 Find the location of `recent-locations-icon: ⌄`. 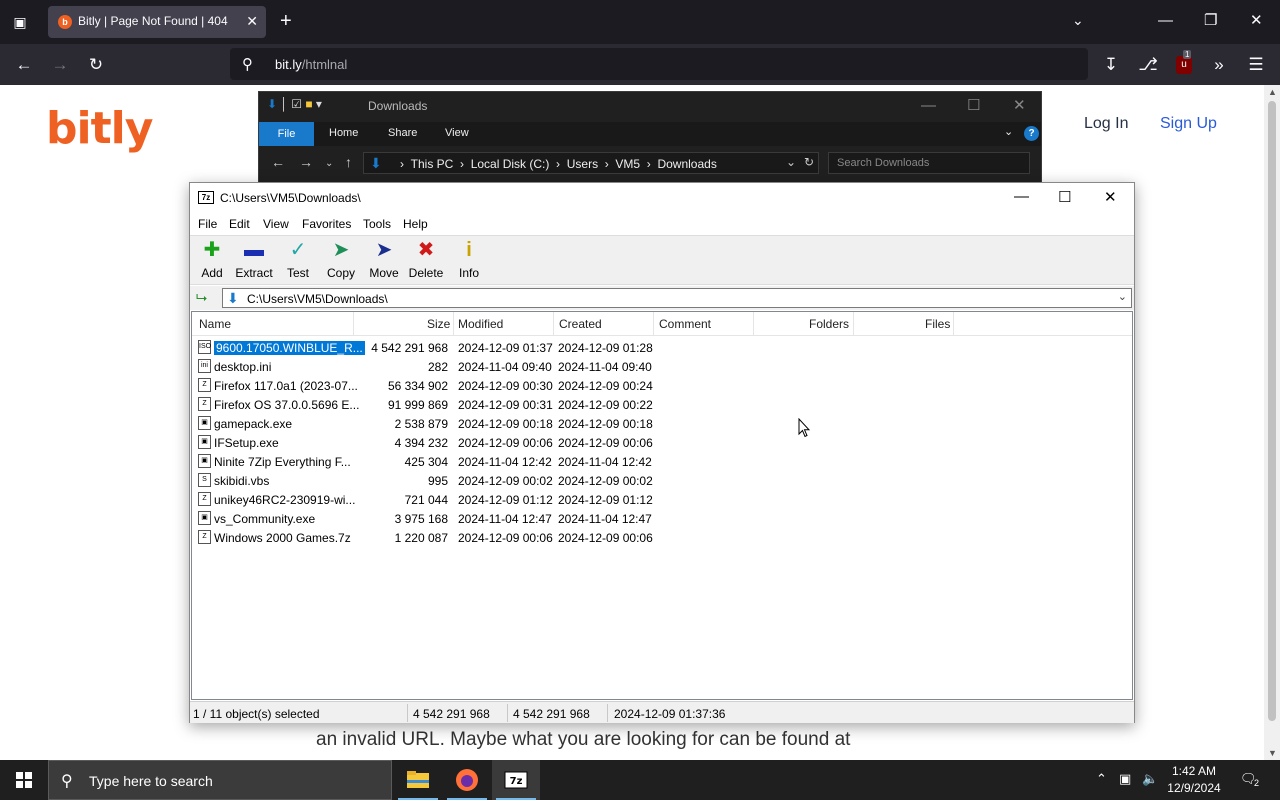

recent-locations-icon: ⌄ is located at coordinates (329, 163).